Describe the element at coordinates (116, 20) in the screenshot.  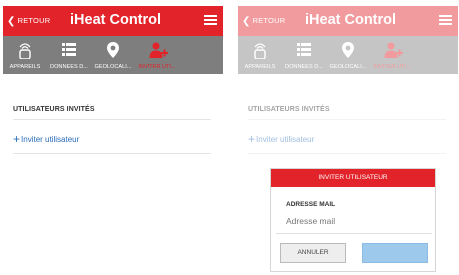
I see `app-title: iHeat Control` at that location.